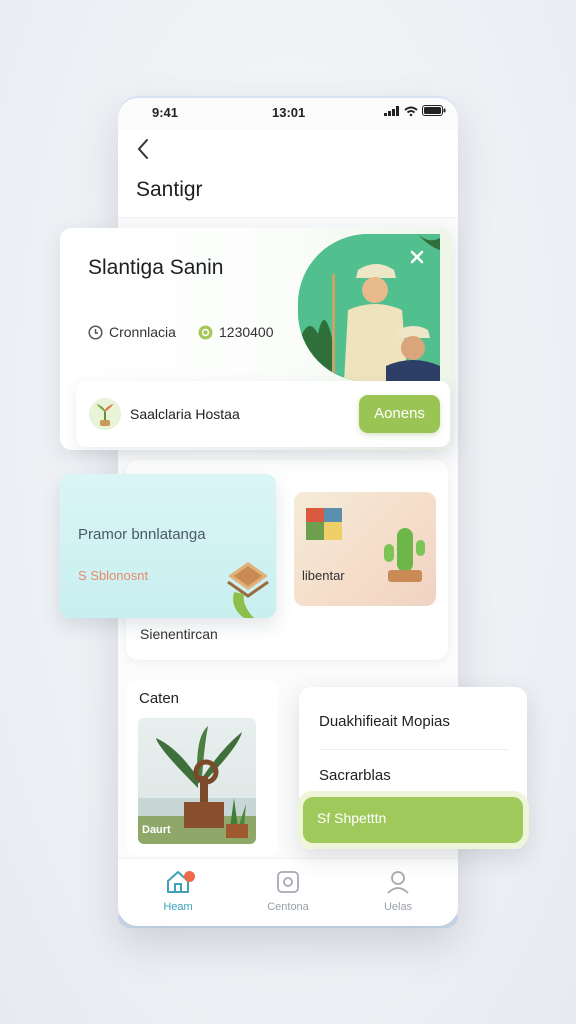 The height and width of the screenshot is (1024, 576). I want to click on stat-coins: 1230400, so click(236, 332).